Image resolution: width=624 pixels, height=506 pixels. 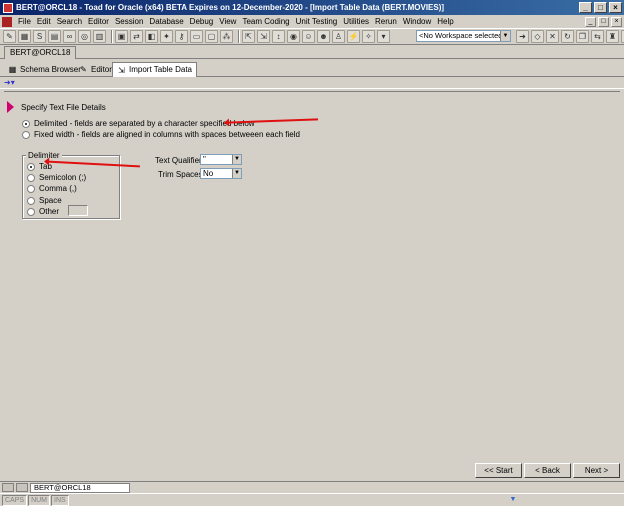 What do you see at coordinates (121, 36) in the screenshot?
I see `window-icon: ▣` at bounding box center [121, 36].